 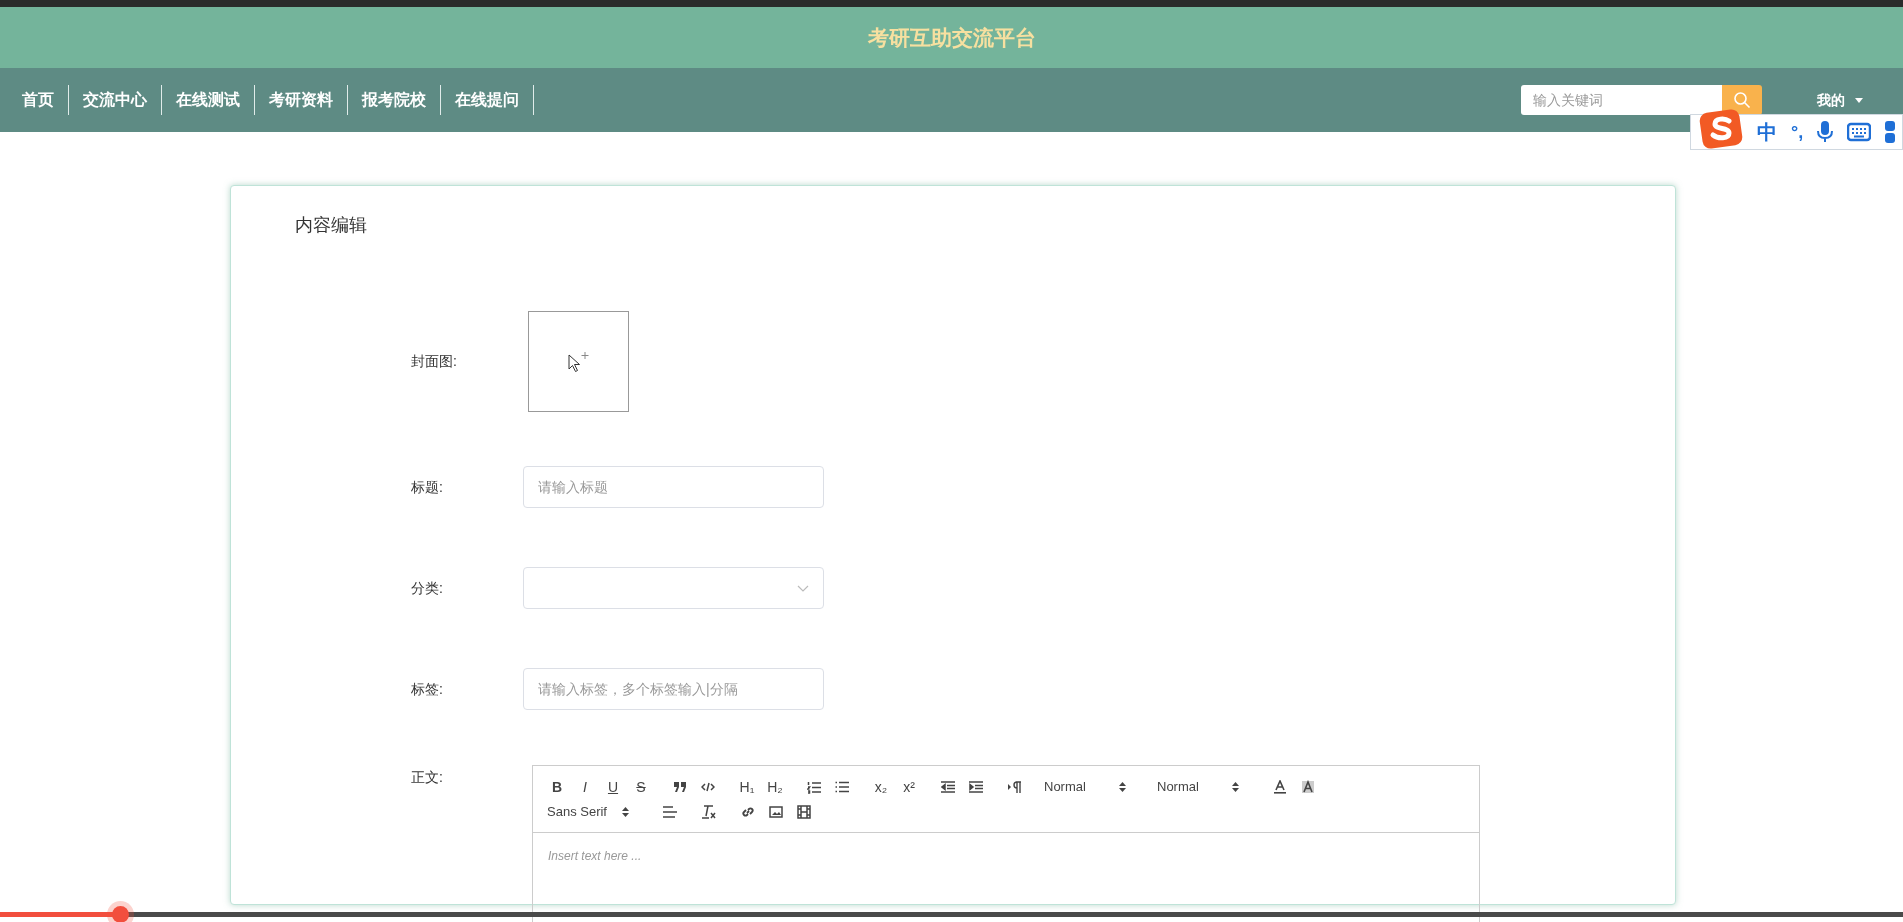 I want to click on field-label: 封面图:, so click(x=434, y=361).